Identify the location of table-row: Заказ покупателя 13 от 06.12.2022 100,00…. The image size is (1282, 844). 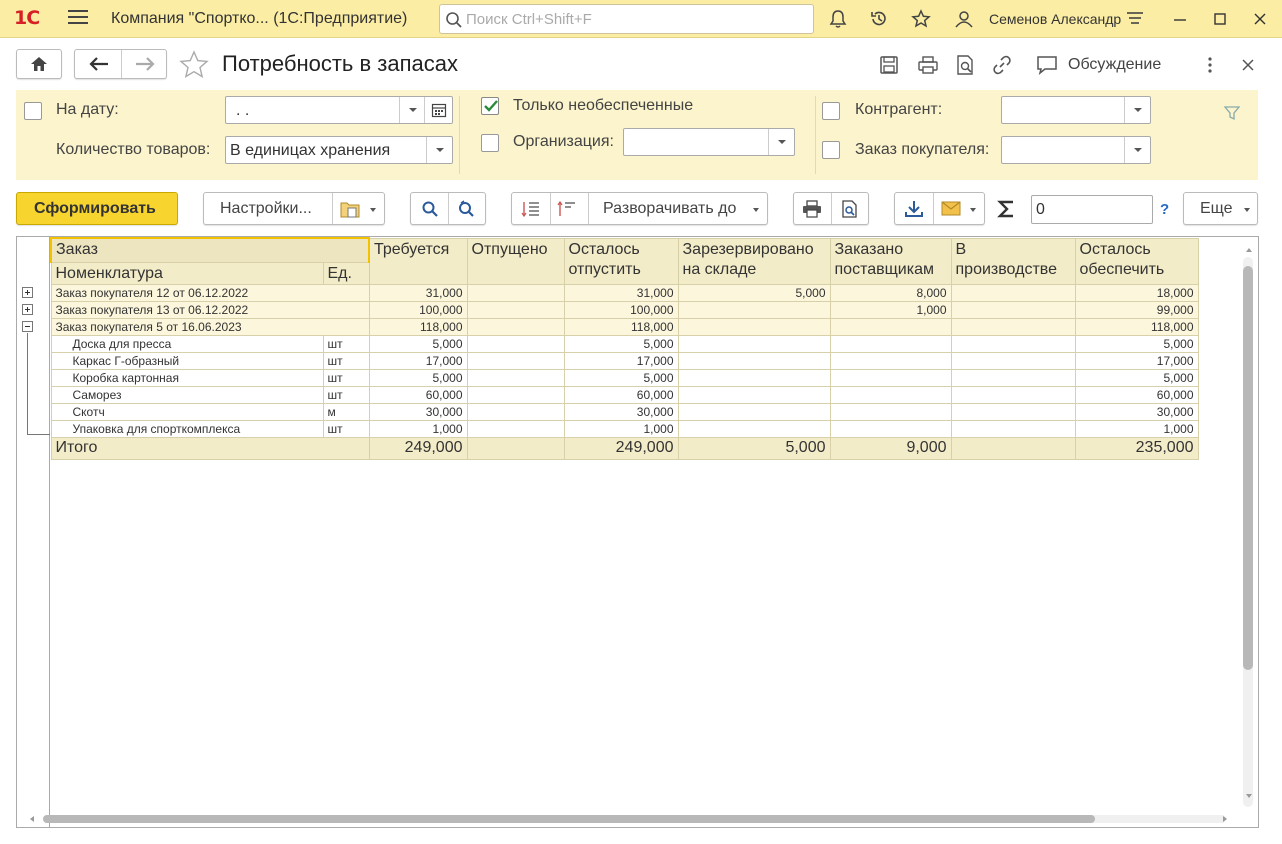
(624, 309).